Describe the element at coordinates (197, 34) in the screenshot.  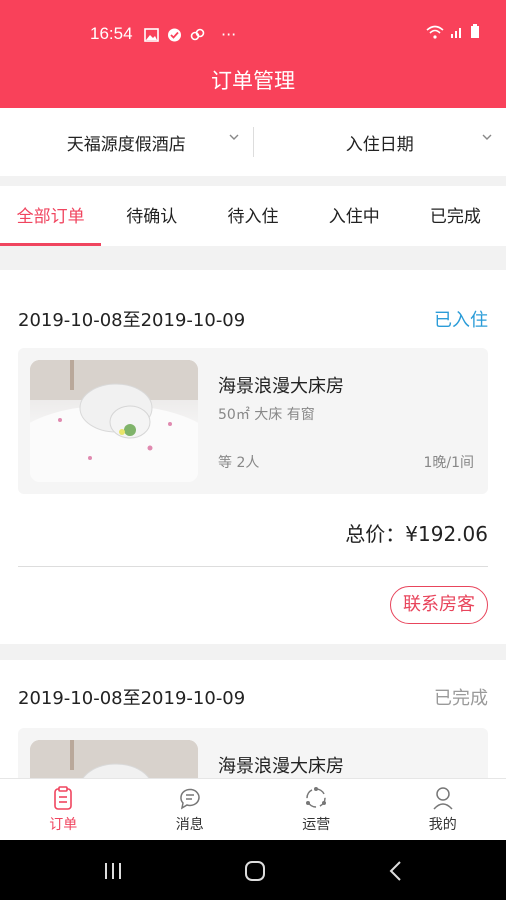
I see `link-icon` at that location.